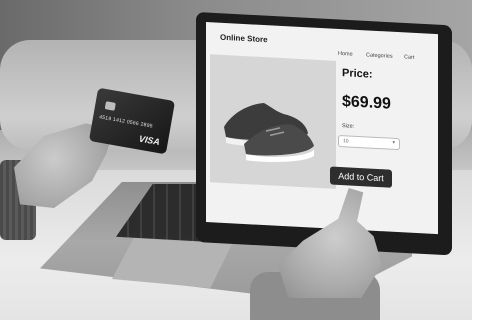  What do you see at coordinates (393, 142) in the screenshot?
I see `chevron-down-icon: ▾` at bounding box center [393, 142].